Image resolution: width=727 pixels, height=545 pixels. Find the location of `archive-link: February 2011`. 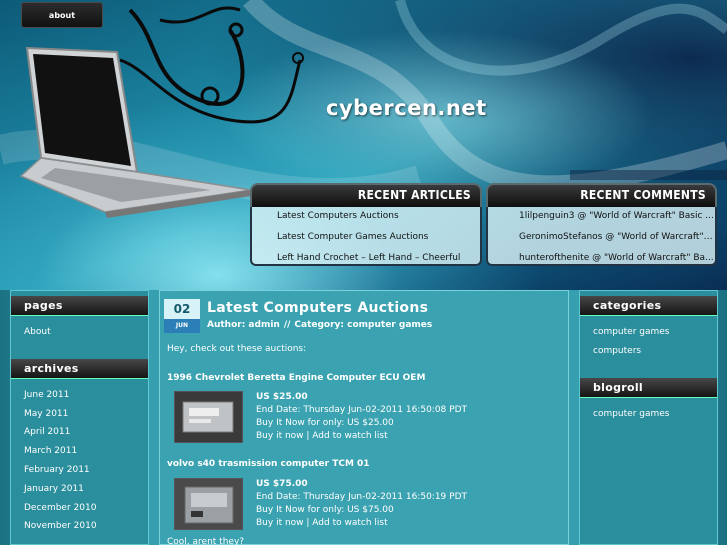

archive-link: February 2011 is located at coordinates (86, 473).